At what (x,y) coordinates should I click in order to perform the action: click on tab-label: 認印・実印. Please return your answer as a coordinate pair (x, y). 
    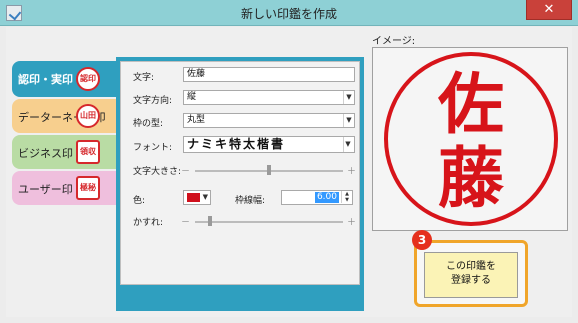
    Looking at the image, I should click on (45, 79).